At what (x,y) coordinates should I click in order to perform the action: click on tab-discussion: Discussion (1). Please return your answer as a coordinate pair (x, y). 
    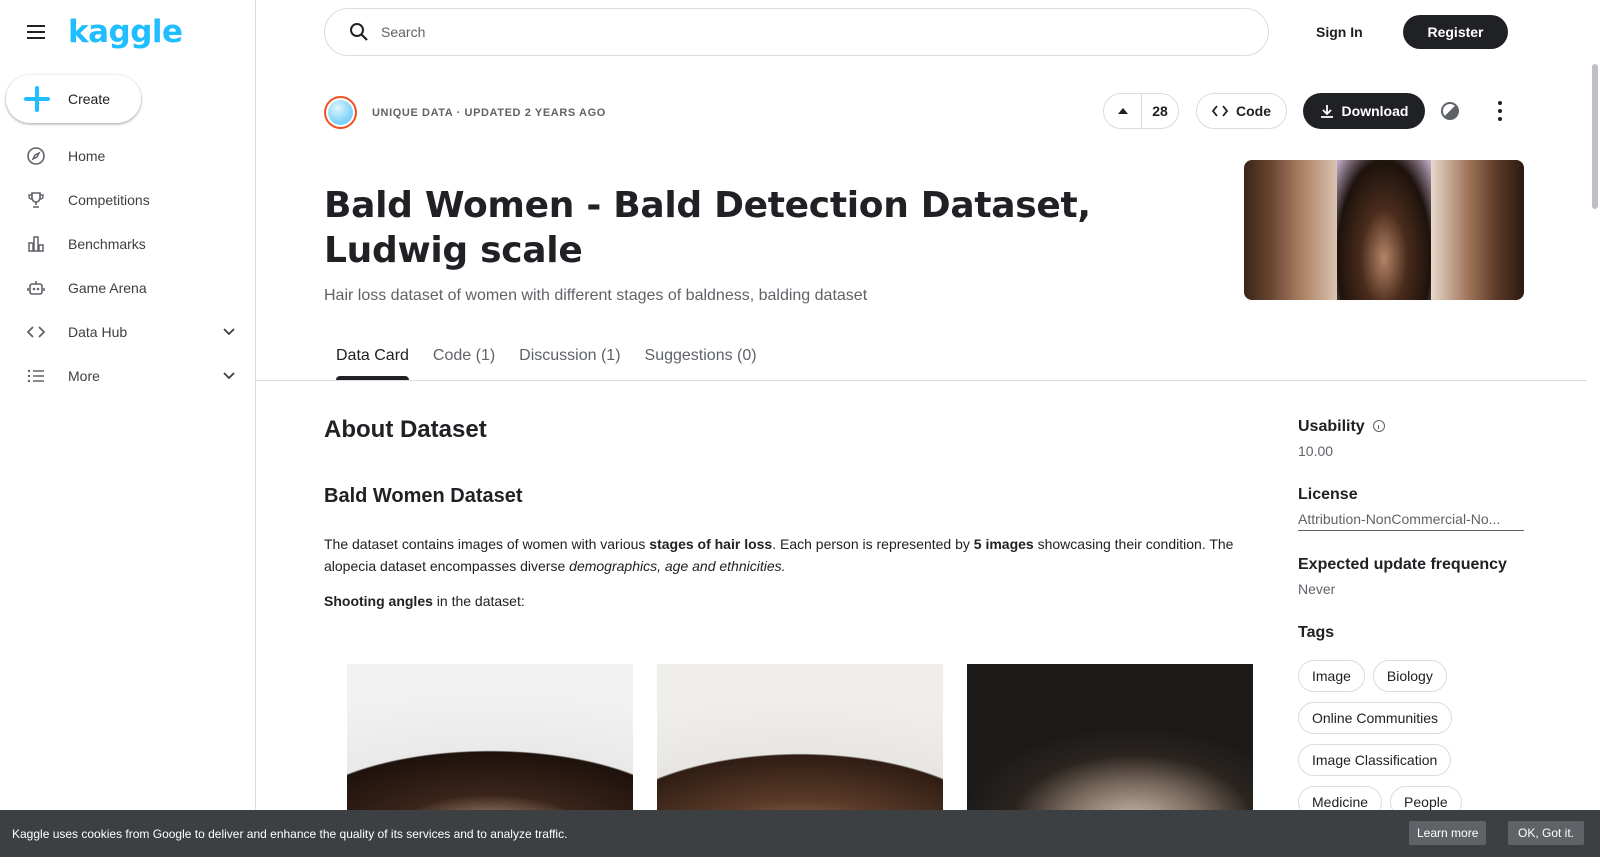
    Looking at the image, I should click on (569, 358).